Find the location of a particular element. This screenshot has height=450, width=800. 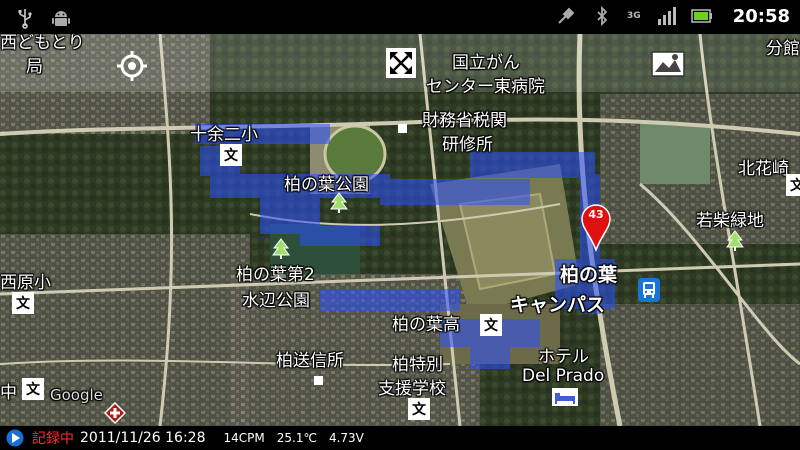

map-label: センター東病院 is located at coordinates (485, 87).